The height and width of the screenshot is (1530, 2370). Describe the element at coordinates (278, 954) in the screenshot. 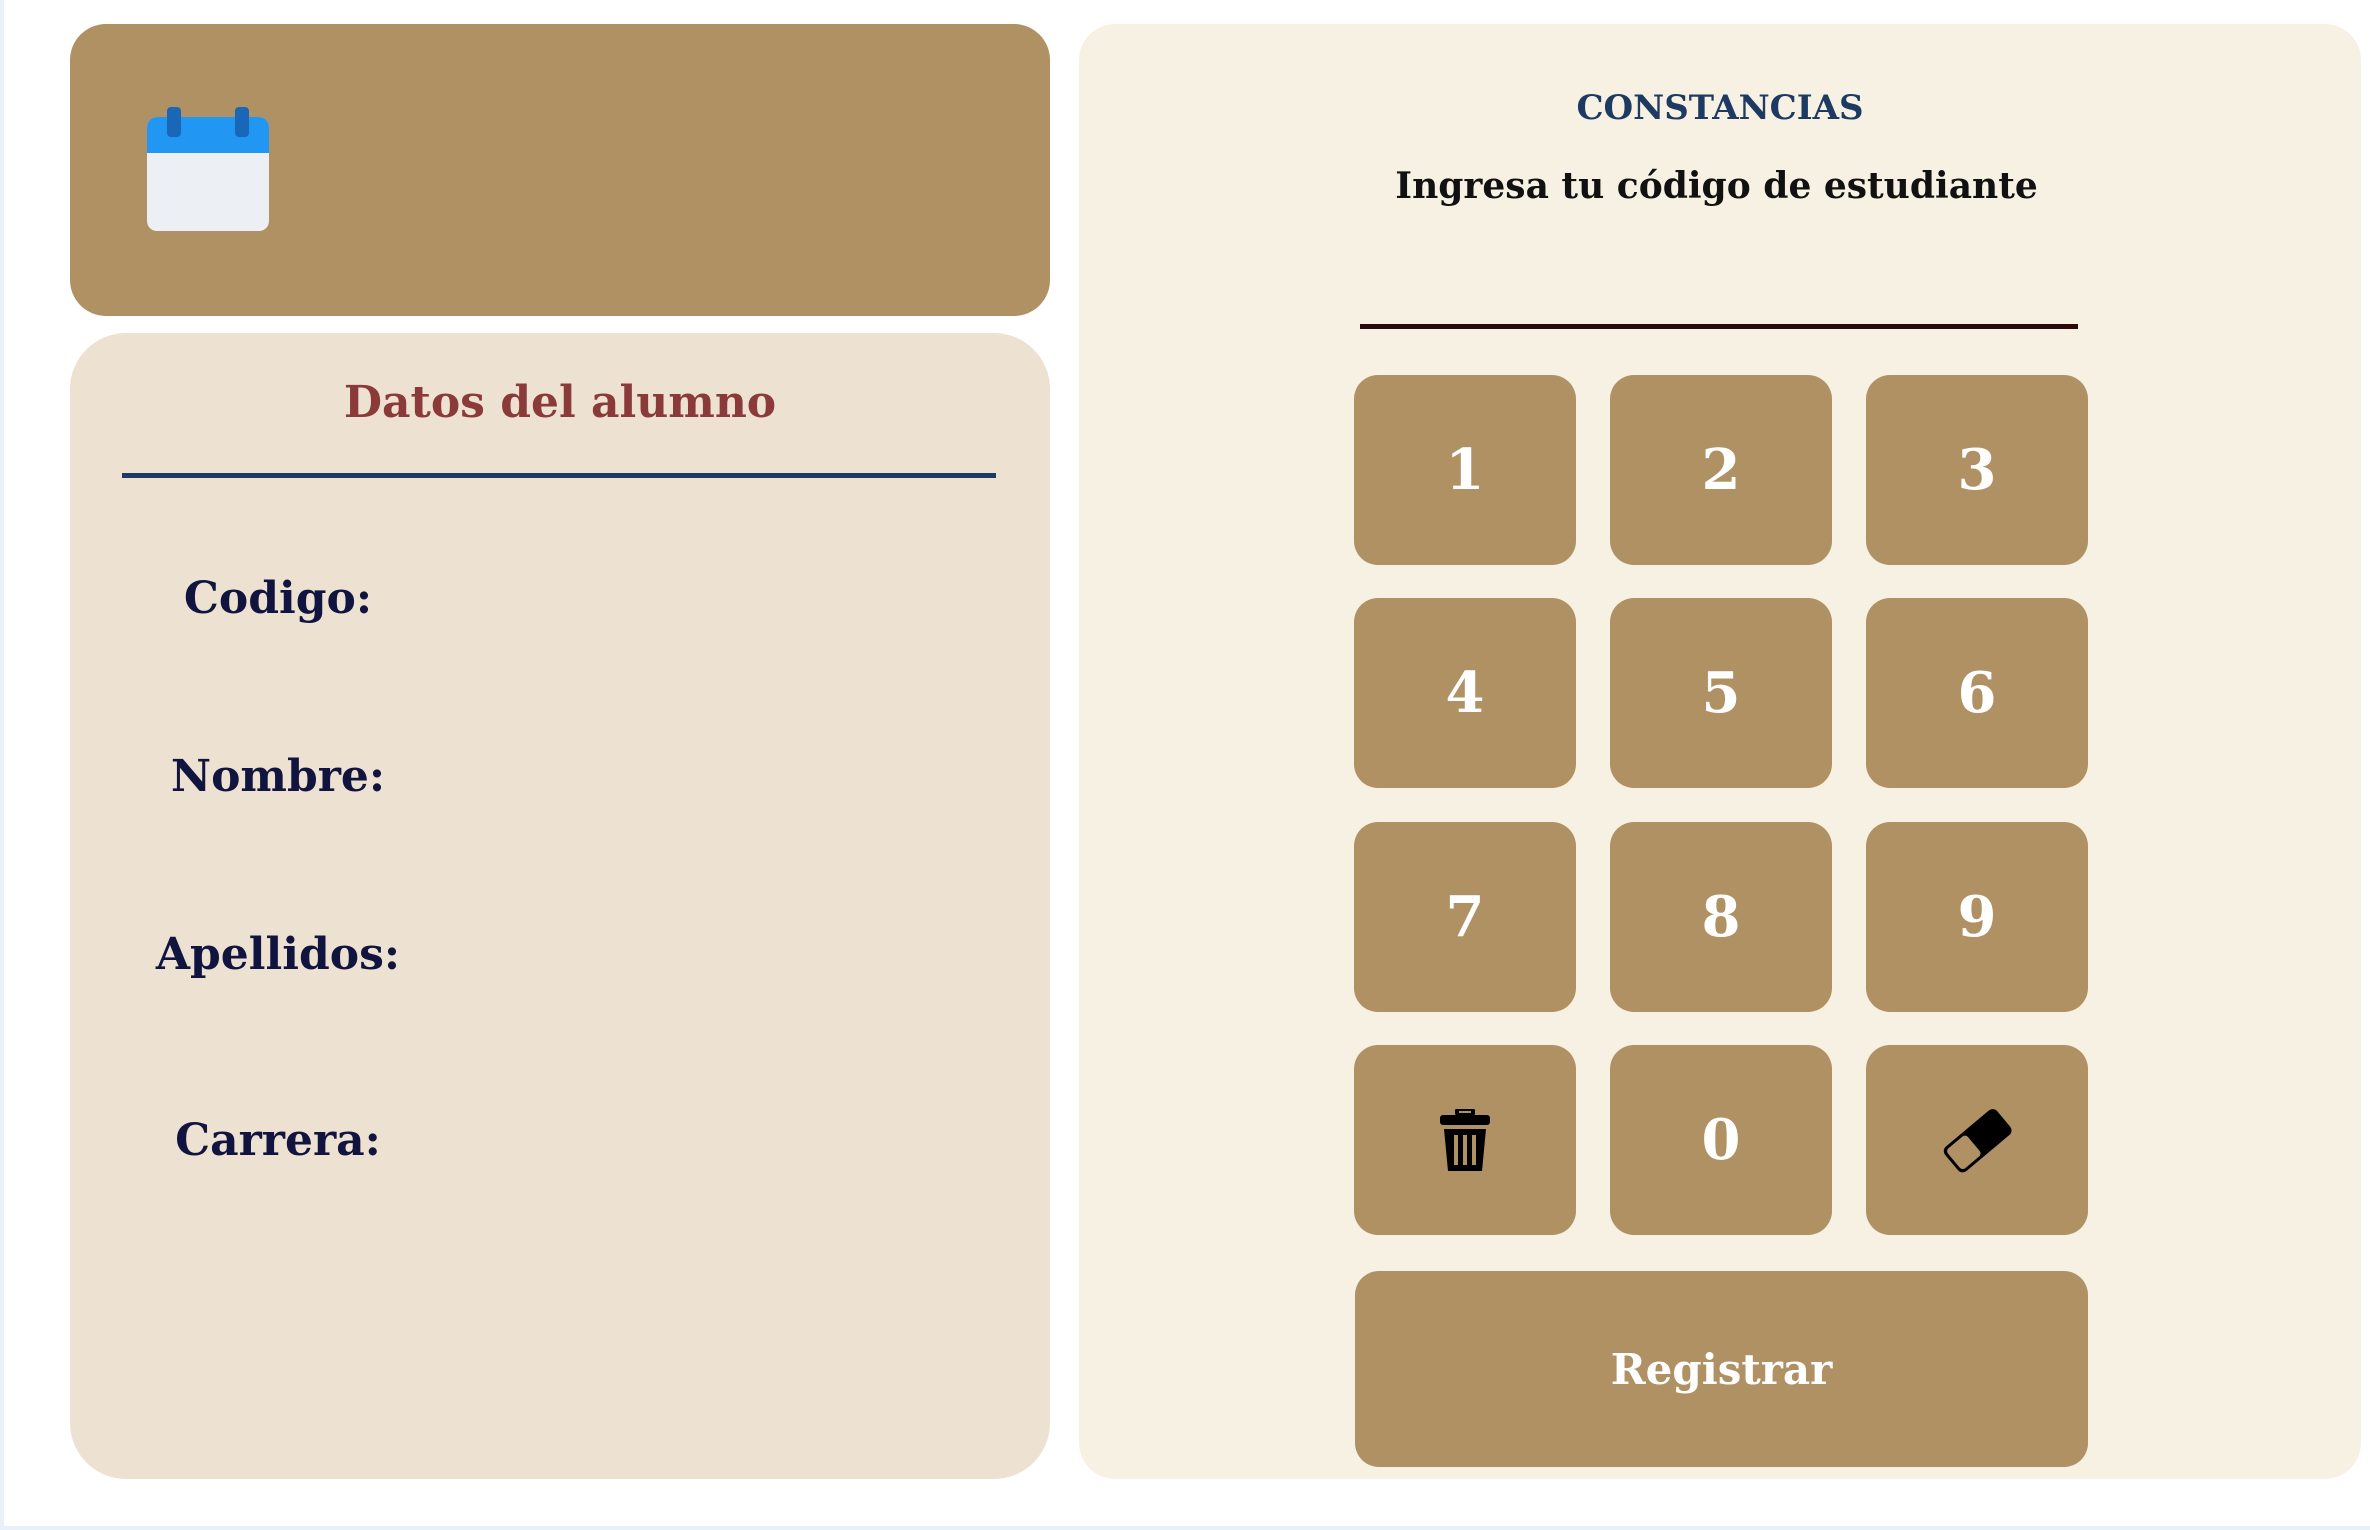

I see `surnames-label: Apellidos:` at that location.